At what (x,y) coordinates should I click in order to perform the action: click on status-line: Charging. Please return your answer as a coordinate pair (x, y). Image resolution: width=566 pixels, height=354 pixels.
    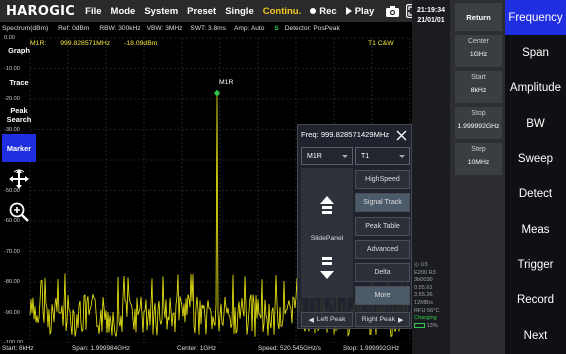
    Looking at the image, I should click on (425, 318).